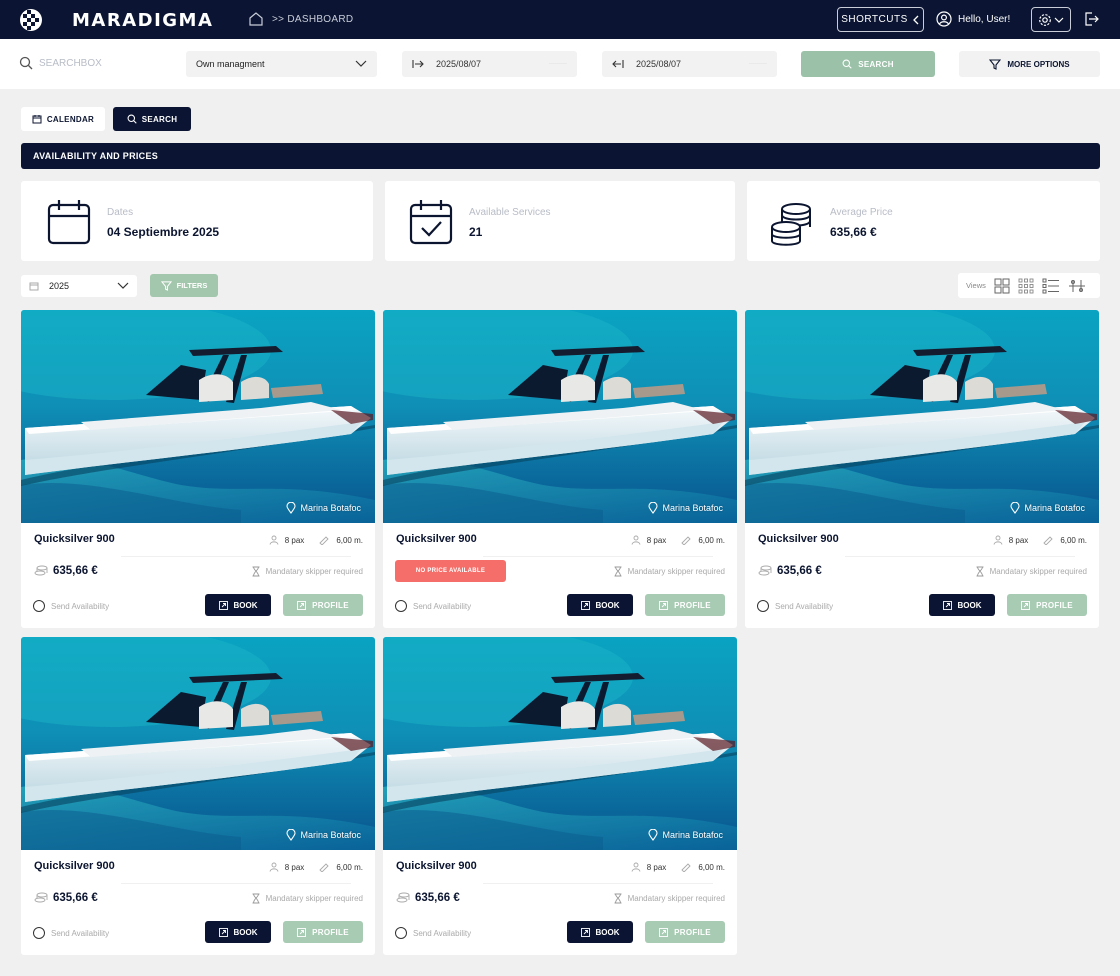 This screenshot has height=976, width=1120. I want to click on breadcrumb: >> DASHBOARD, so click(312, 19).